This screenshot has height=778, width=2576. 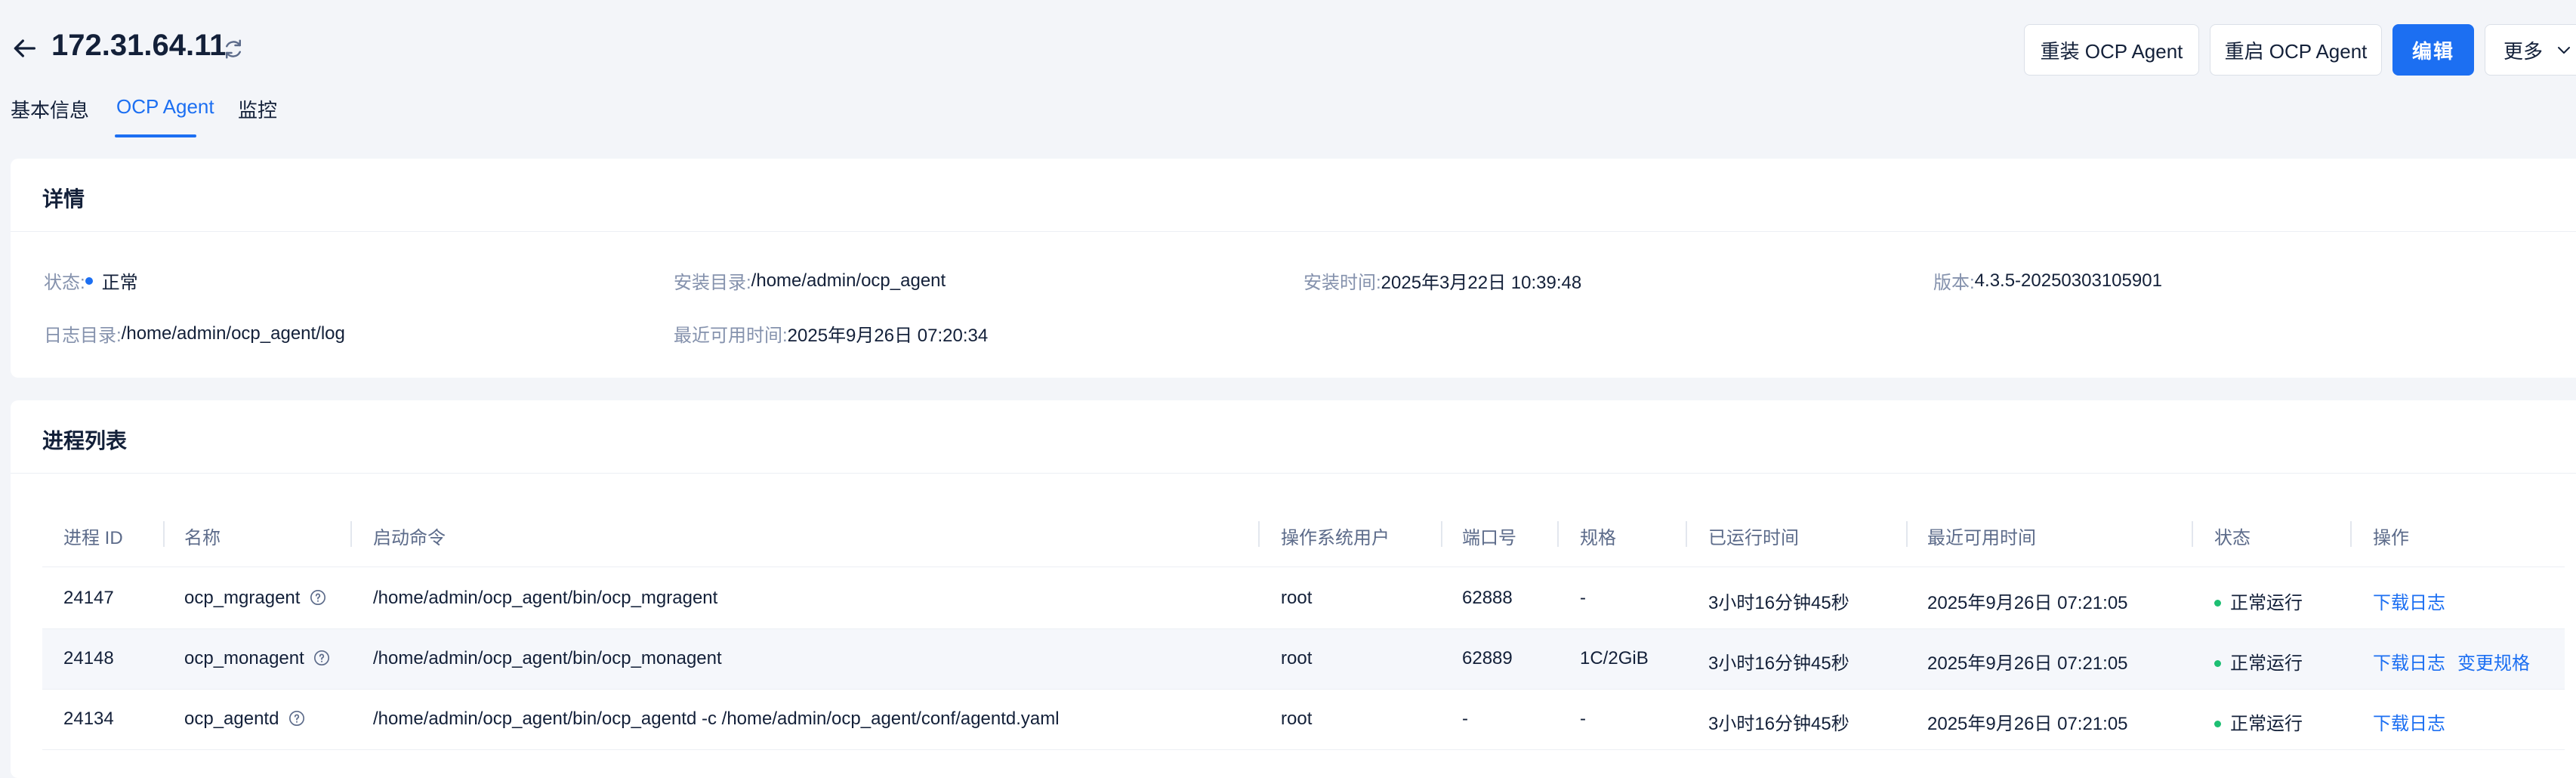 I want to click on back-arrow-icon, so click(x=24, y=48).